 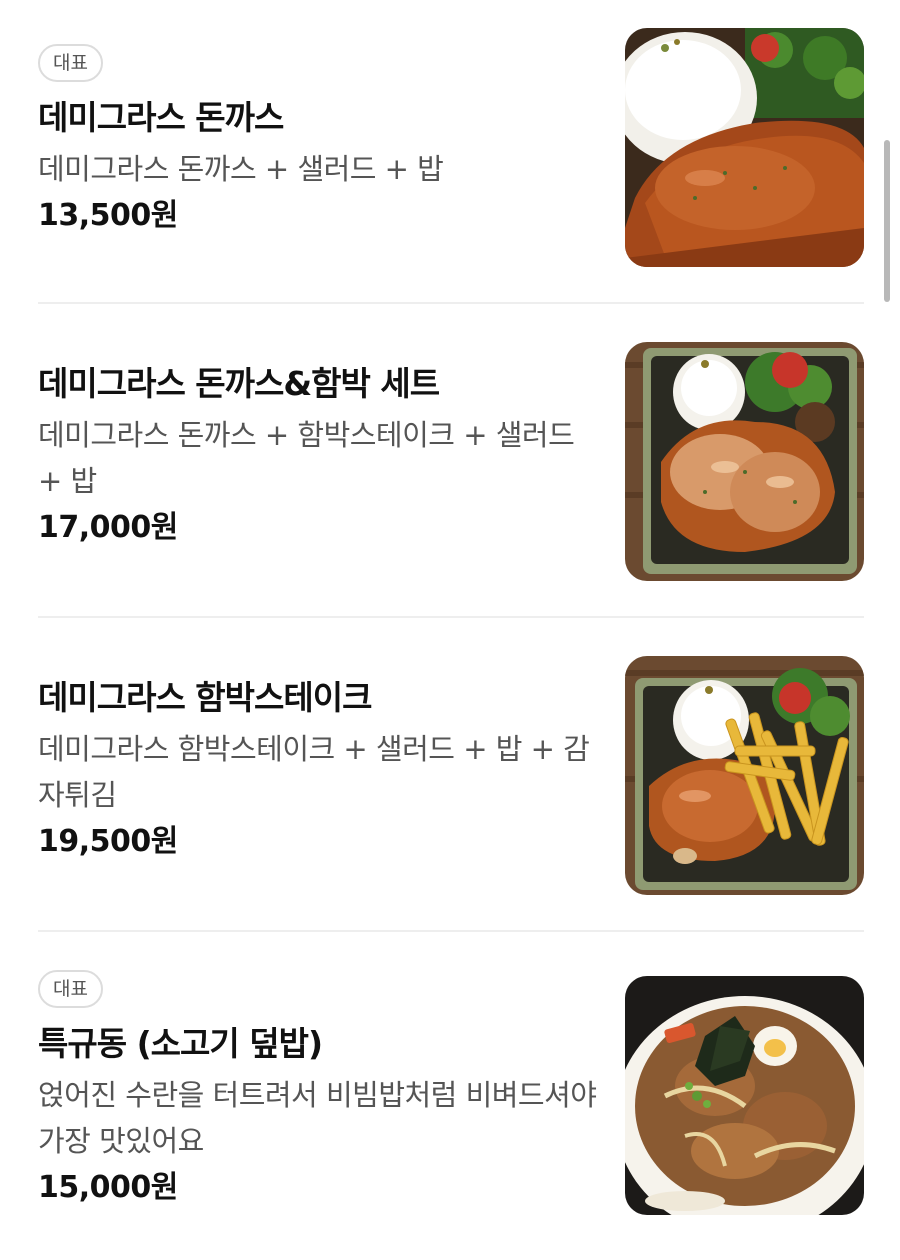 I want to click on menu-item-name: 데미그라스 함박스테이크, so click(x=205, y=697).